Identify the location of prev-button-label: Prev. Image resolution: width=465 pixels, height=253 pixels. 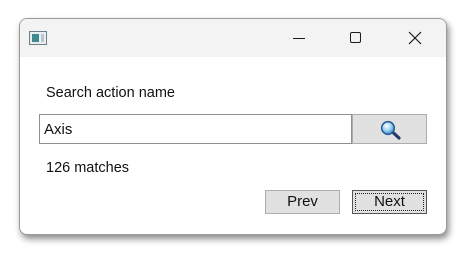
(302, 201).